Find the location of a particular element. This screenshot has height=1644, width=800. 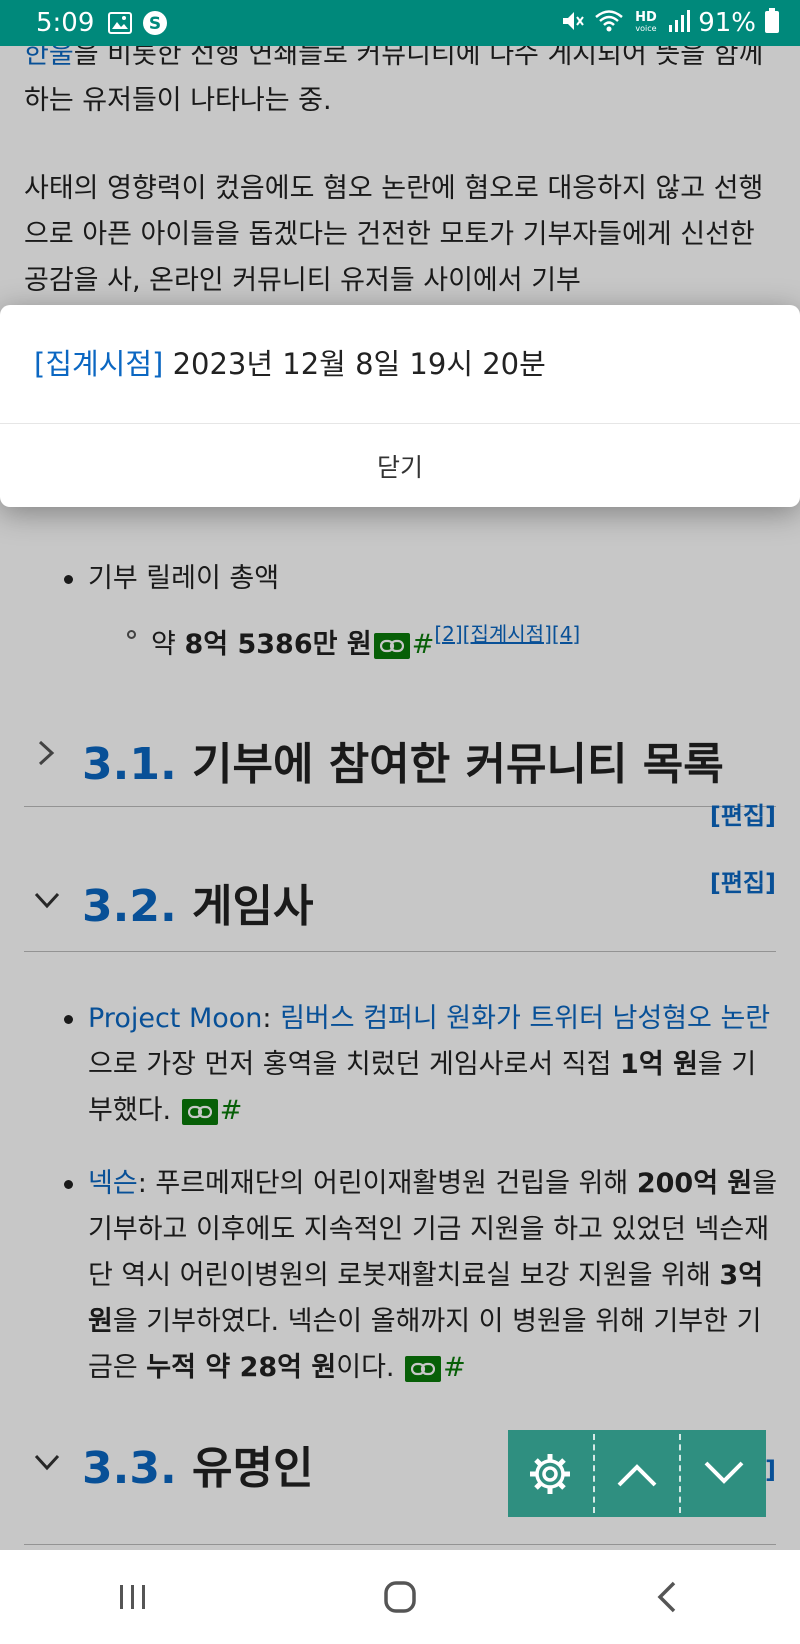

gear-icon is located at coordinates (550, 1473).